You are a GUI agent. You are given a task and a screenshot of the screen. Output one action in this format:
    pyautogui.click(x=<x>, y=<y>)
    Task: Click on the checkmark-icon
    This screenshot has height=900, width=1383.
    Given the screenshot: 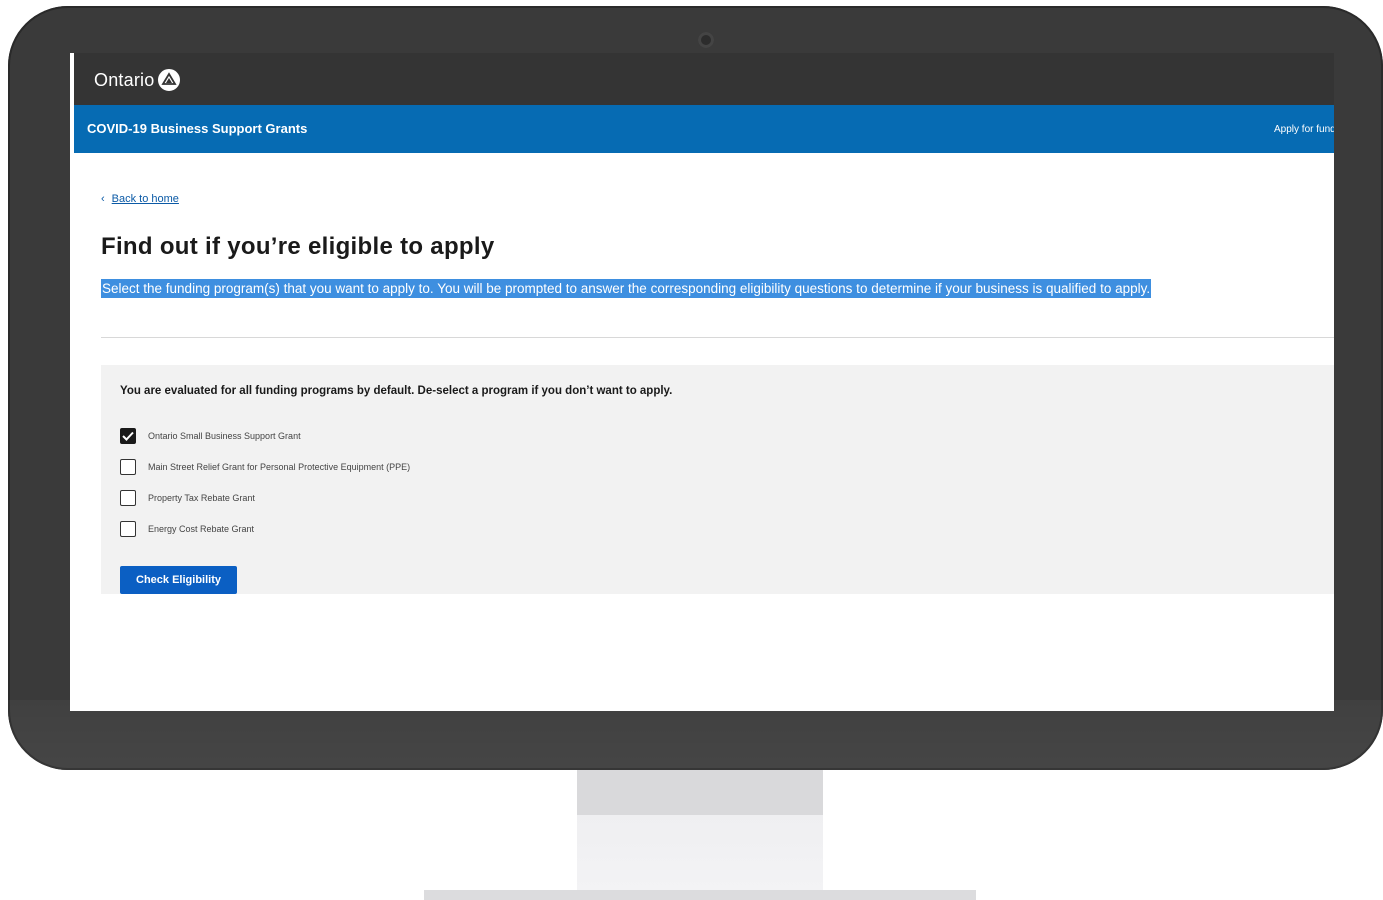 What is the action you would take?
    pyautogui.click(x=128, y=436)
    